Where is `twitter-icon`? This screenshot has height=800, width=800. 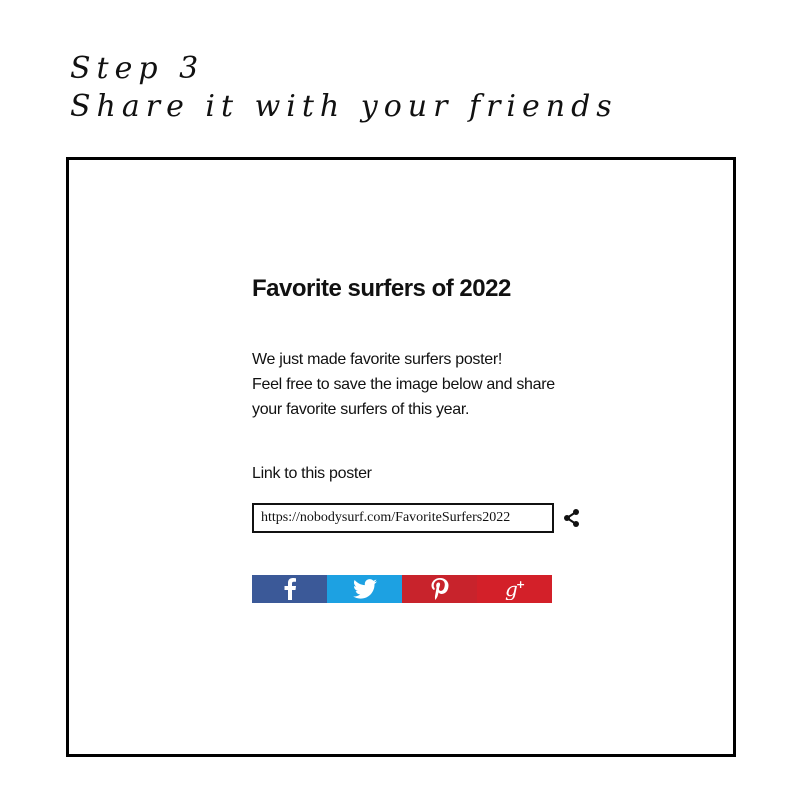 twitter-icon is located at coordinates (364, 589).